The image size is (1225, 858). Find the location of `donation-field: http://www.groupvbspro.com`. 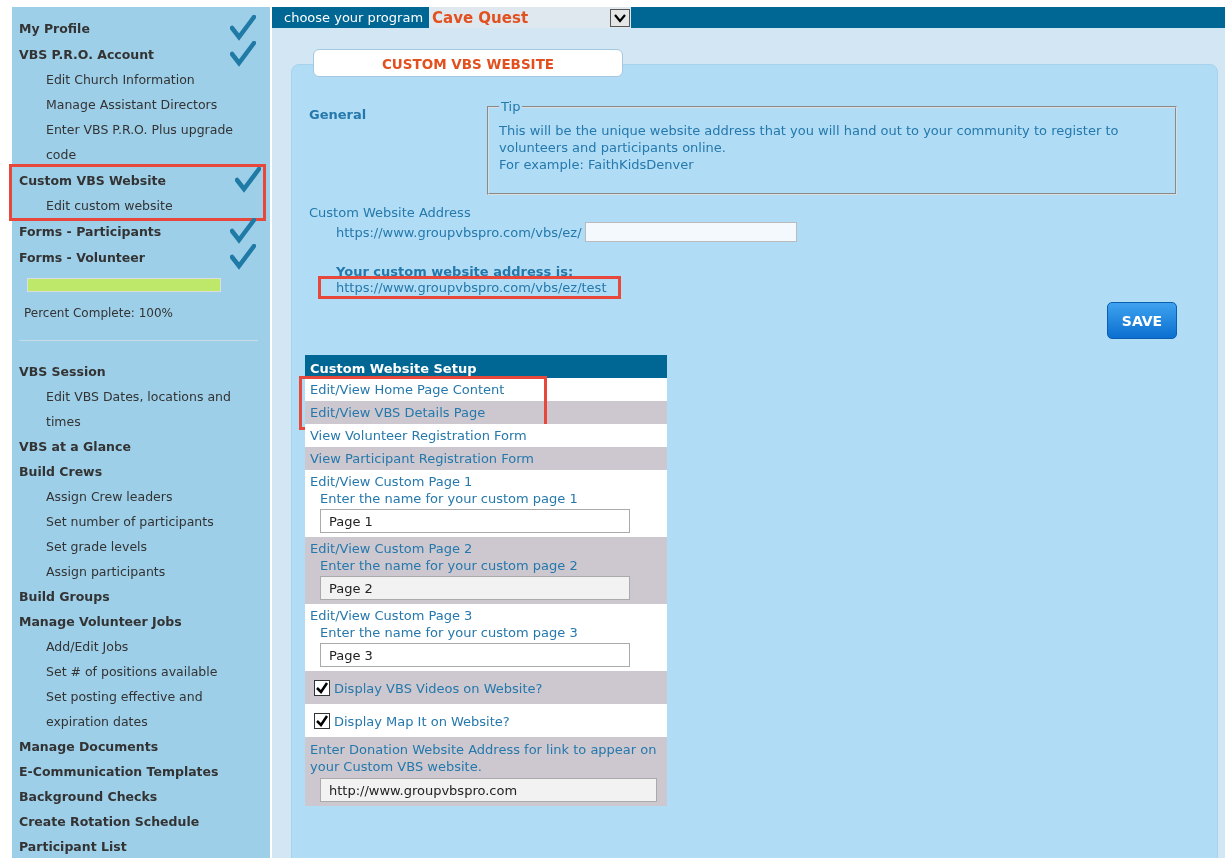

donation-field: http://www.groupvbspro.com is located at coordinates (488, 790).